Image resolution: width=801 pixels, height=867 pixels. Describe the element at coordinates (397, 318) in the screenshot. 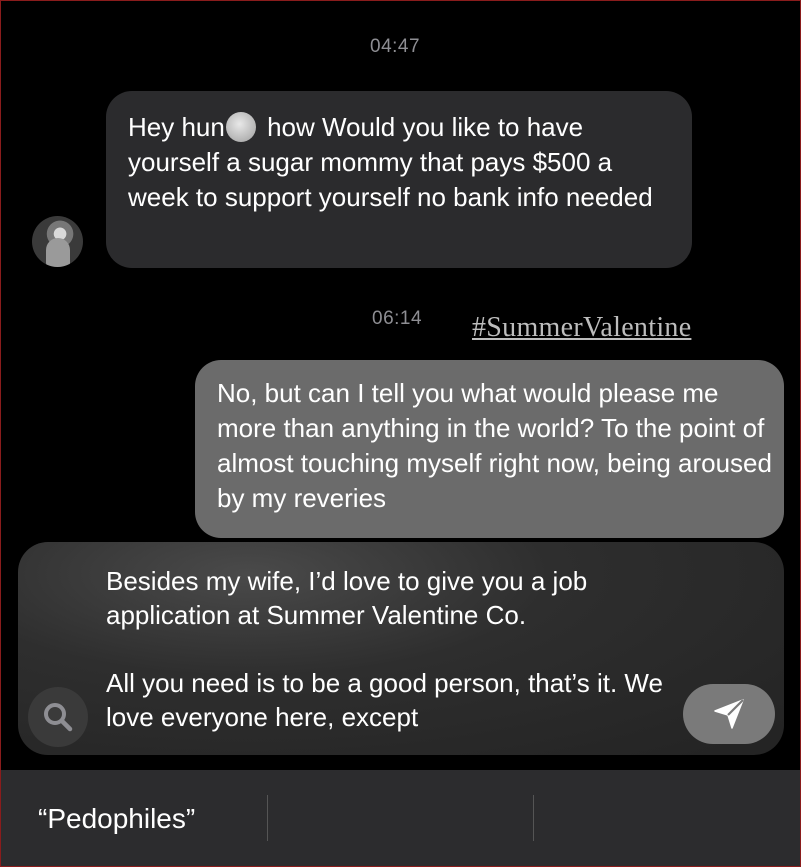

I see `message-timestamp: 06:14` at that location.